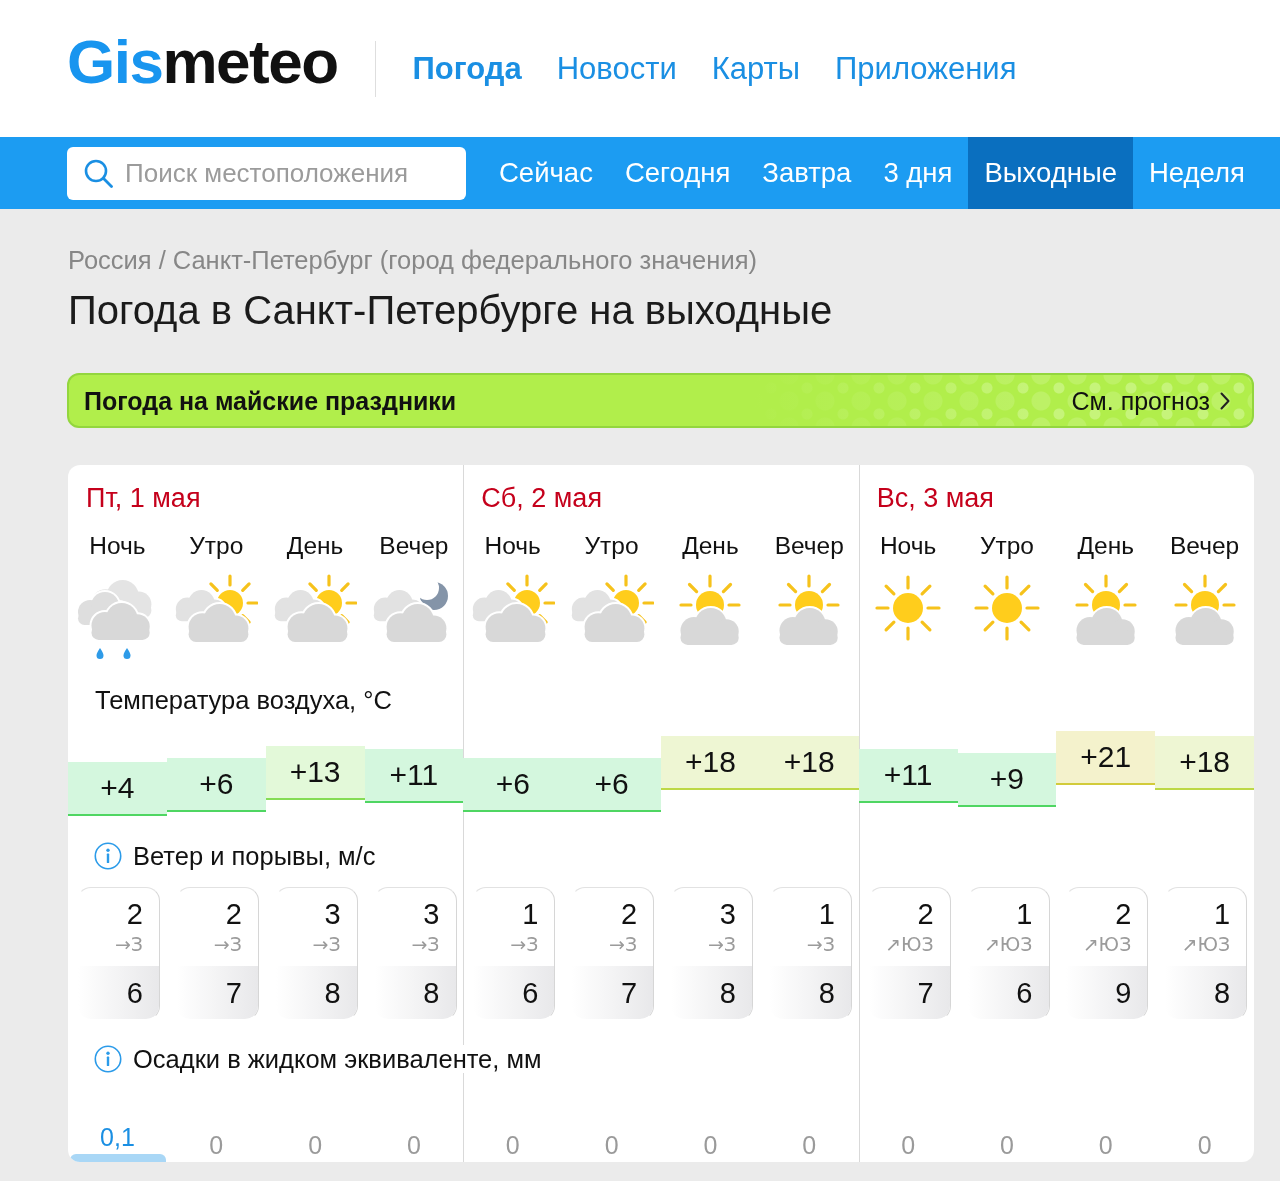 The image size is (1280, 1181). I want to click on search-icon, so click(98, 173).